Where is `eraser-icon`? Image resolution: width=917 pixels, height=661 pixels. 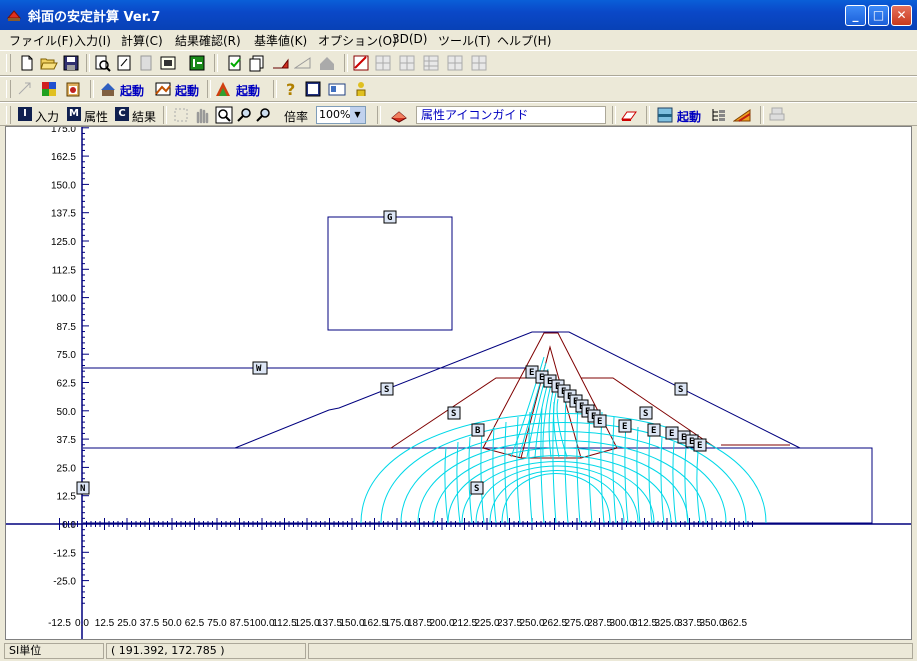
eraser-icon is located at coordinates (629, 115).